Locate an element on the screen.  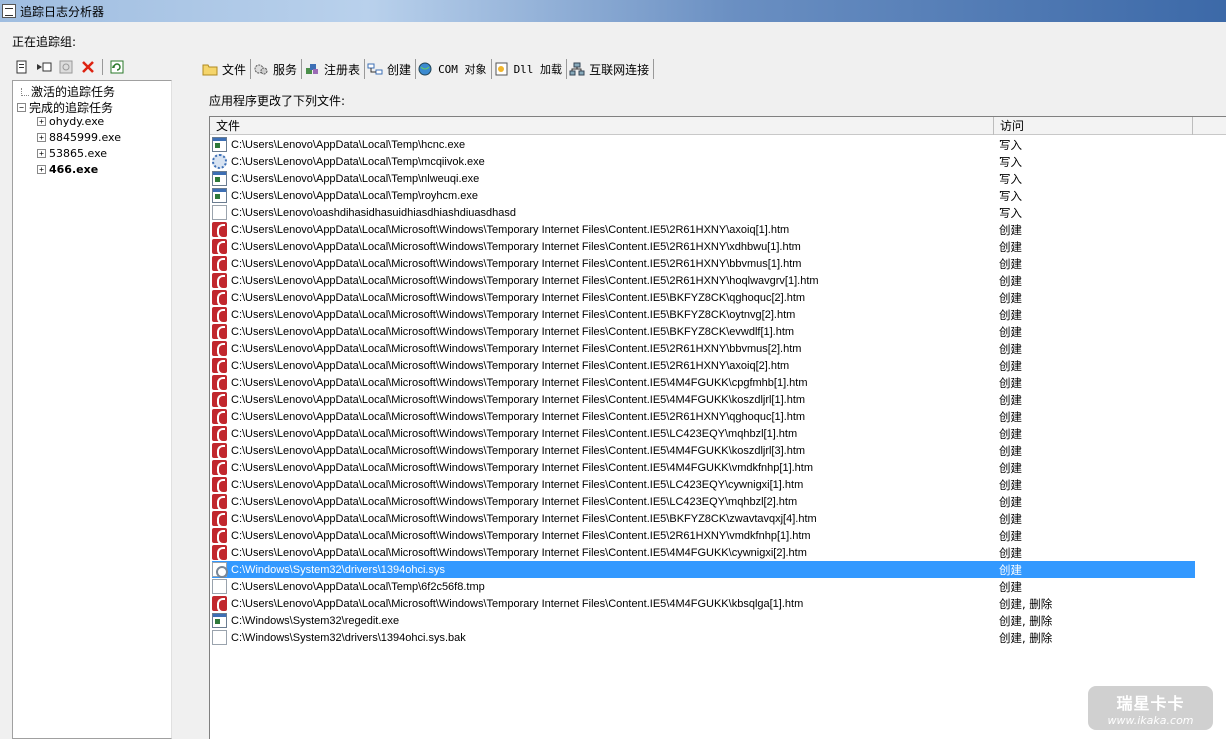
tree-task-label: 466.exe is located at coordinates (74, 169).